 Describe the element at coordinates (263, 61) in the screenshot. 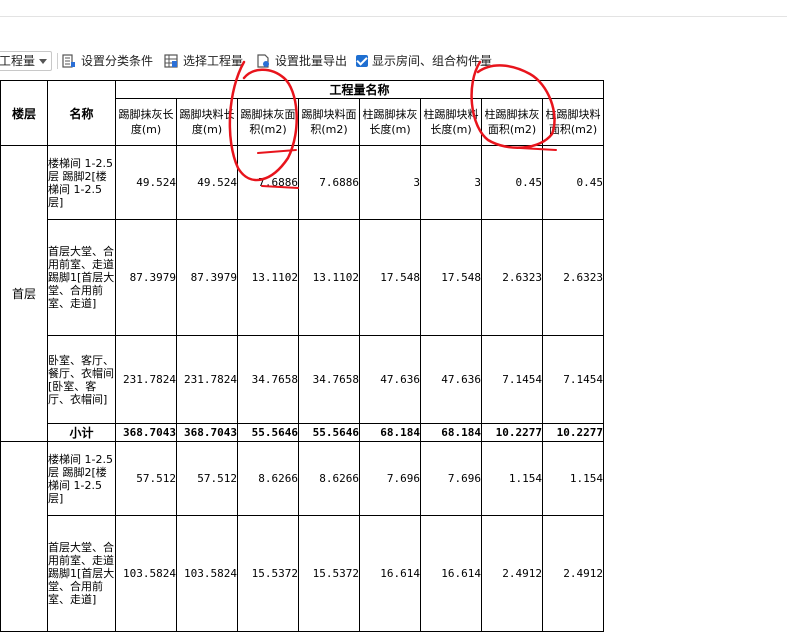

I see `export-icon` at that location.